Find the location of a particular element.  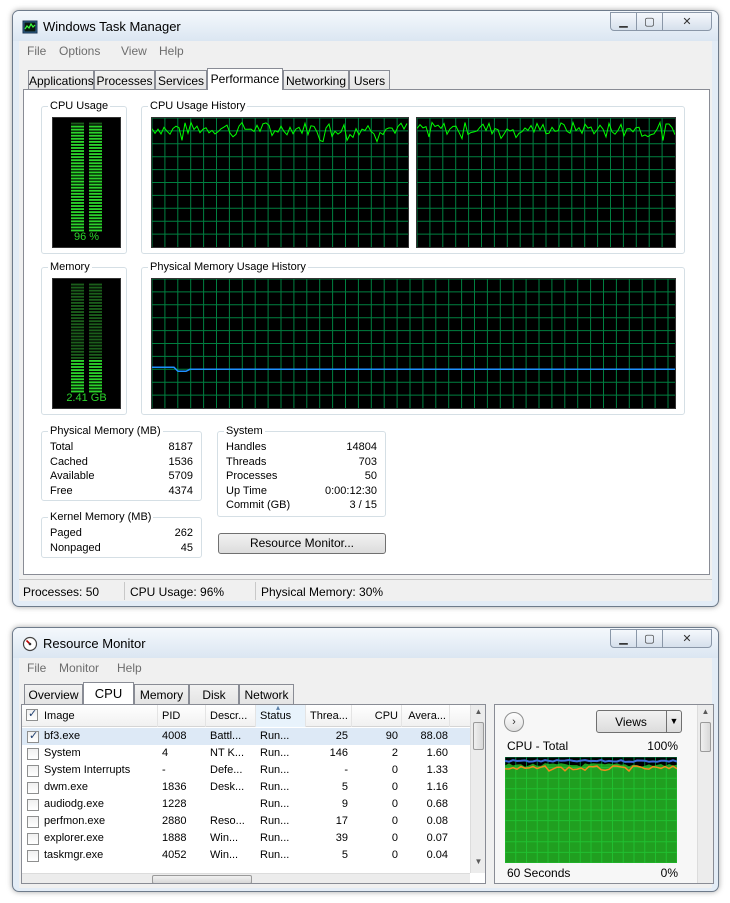

cpu-total-header: CPU - Total 100% is located at coordinates (591, 746).